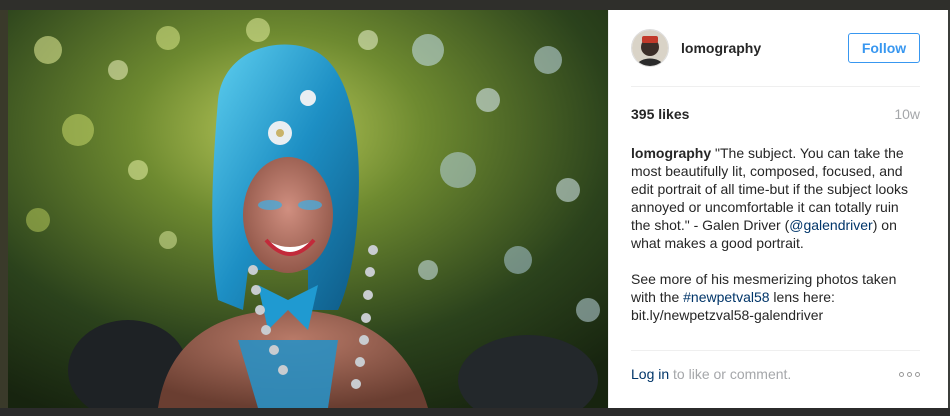 The height and width of the screenshot is (416, 950). I want to click on backdrop-bottom-strip, so click(475, 412).